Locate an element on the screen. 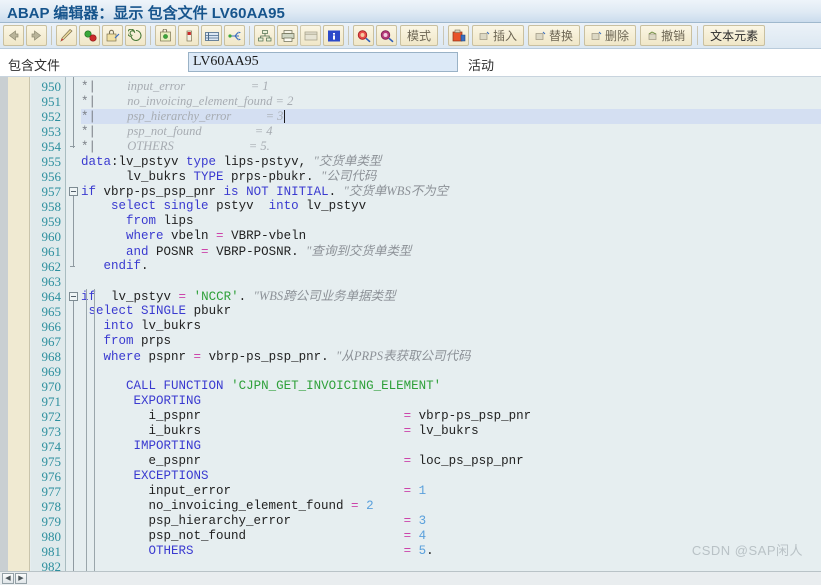 This screenshot has width=821, height=585. pattern-icon is located at coordinates (135, 35).